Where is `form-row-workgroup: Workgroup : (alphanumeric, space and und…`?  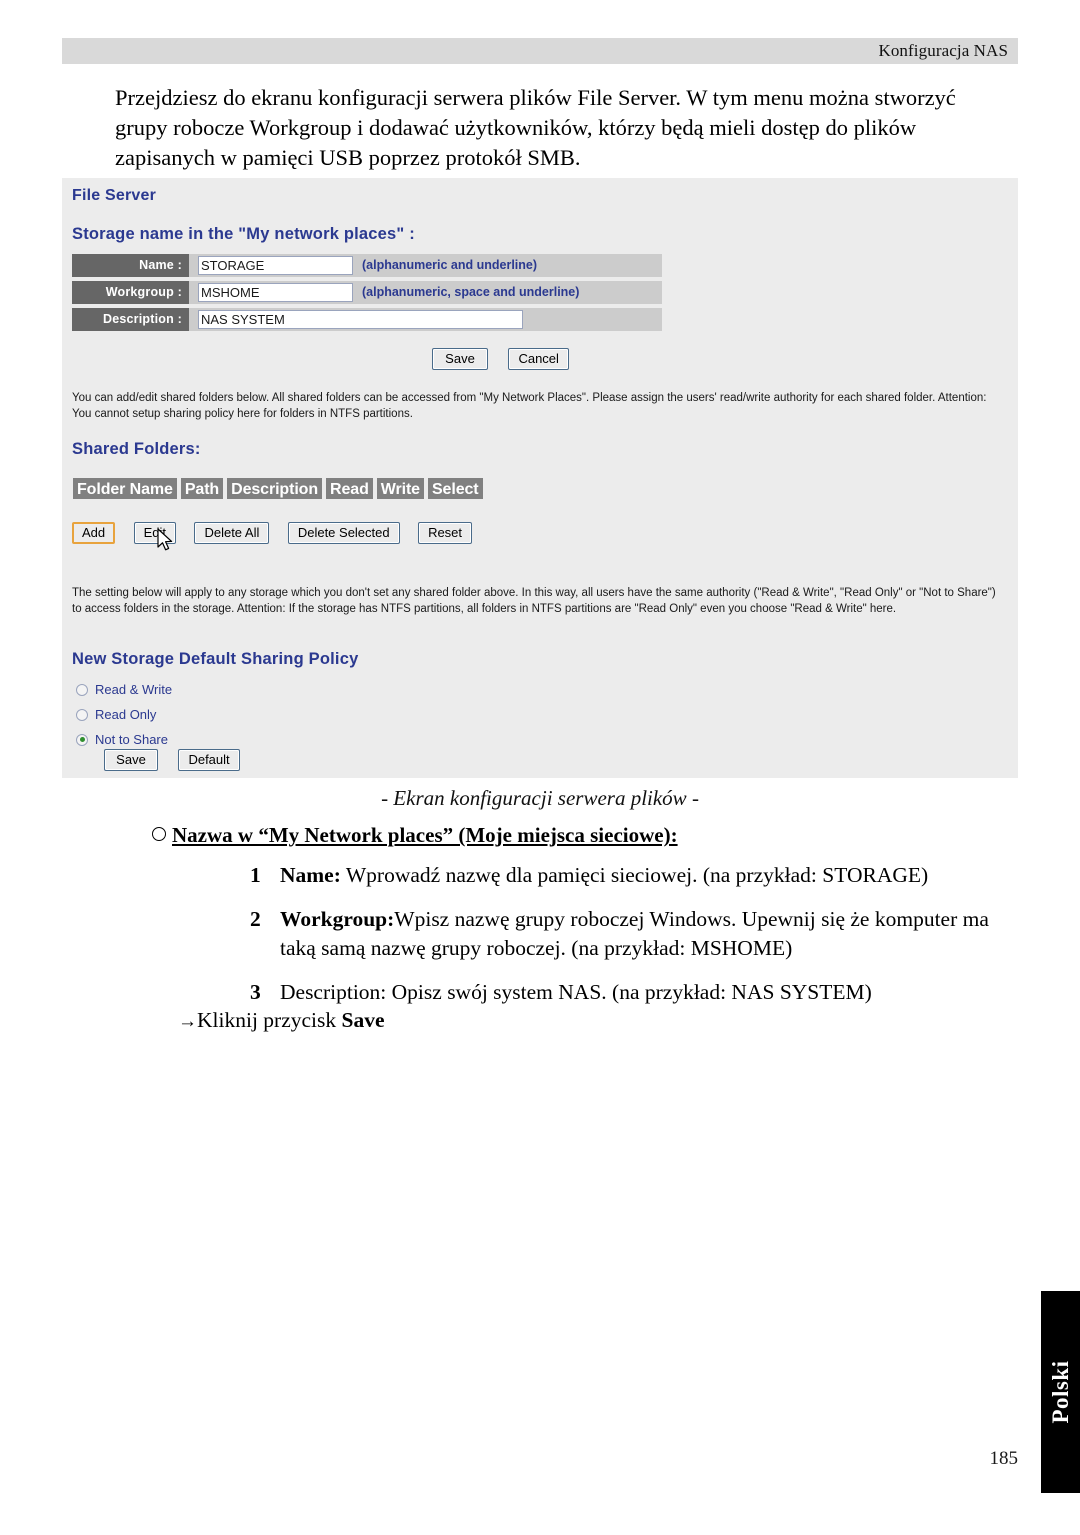
form-row-workgroup: Workgroup : (alphanumeric, space and und… is located at coordinates (367, 292).